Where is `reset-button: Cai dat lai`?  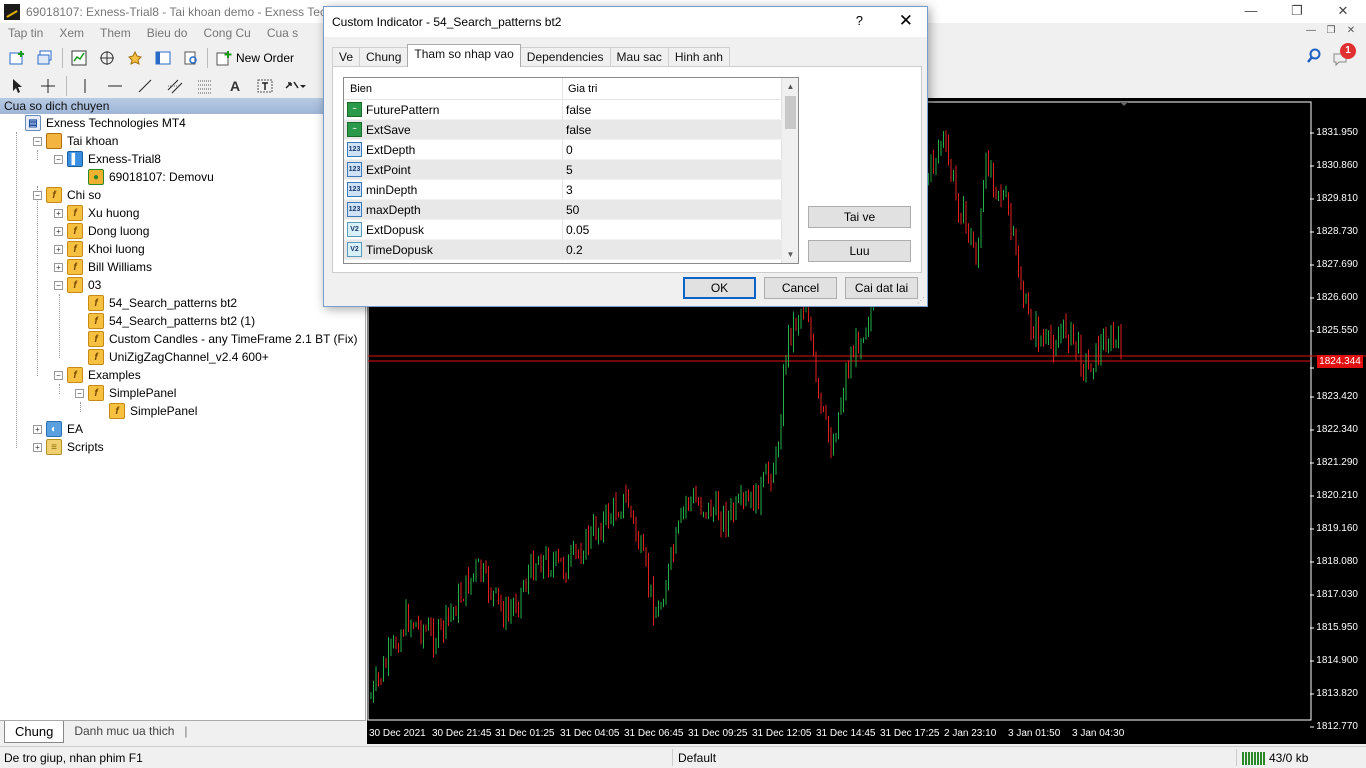
reset-button: Cai dat lai is located at coordinates (881, 288).